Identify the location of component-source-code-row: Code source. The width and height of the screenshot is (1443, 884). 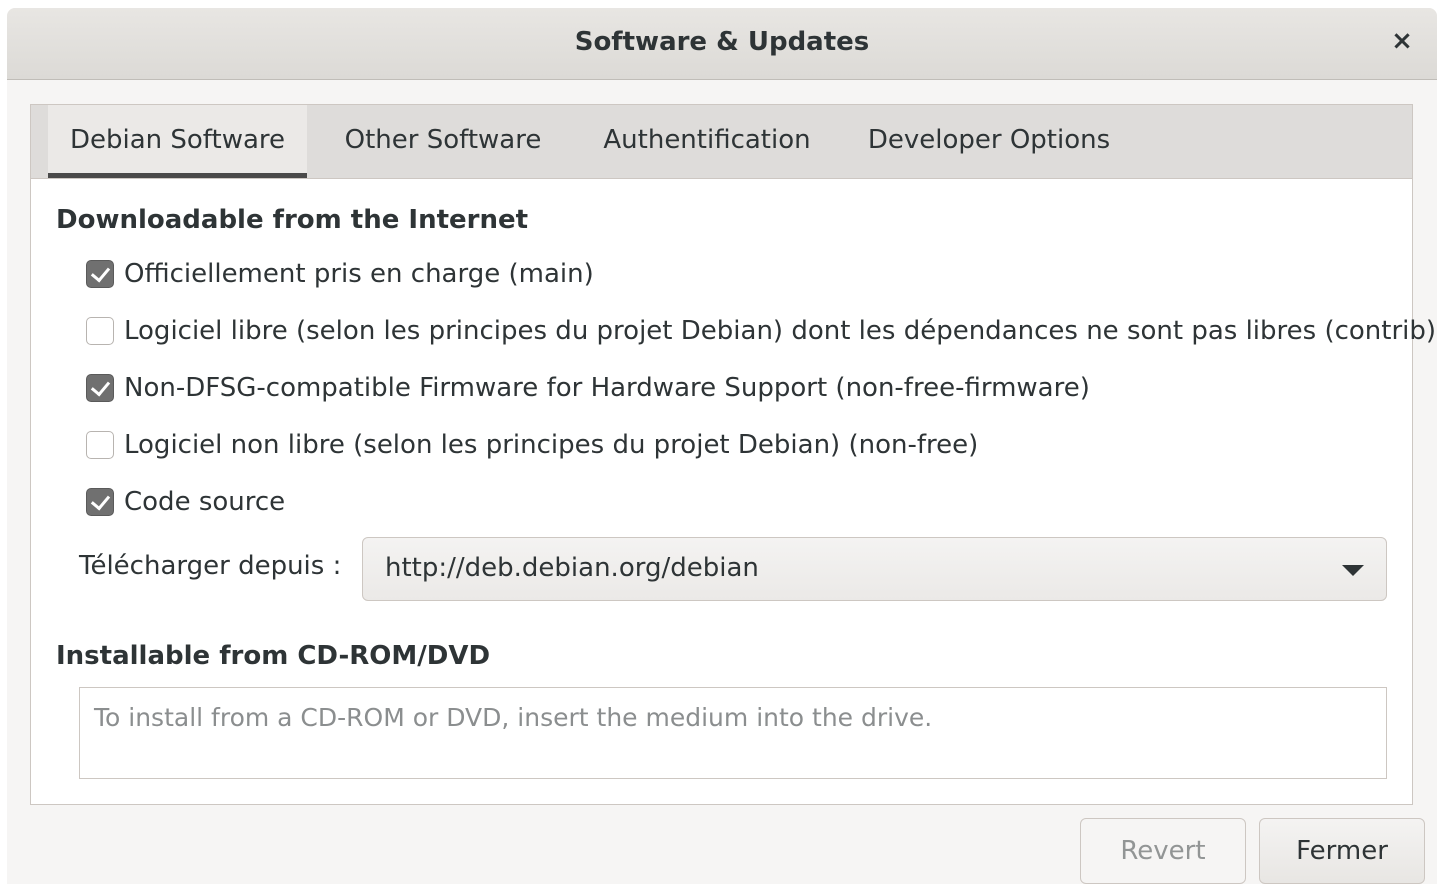
(185, 502).